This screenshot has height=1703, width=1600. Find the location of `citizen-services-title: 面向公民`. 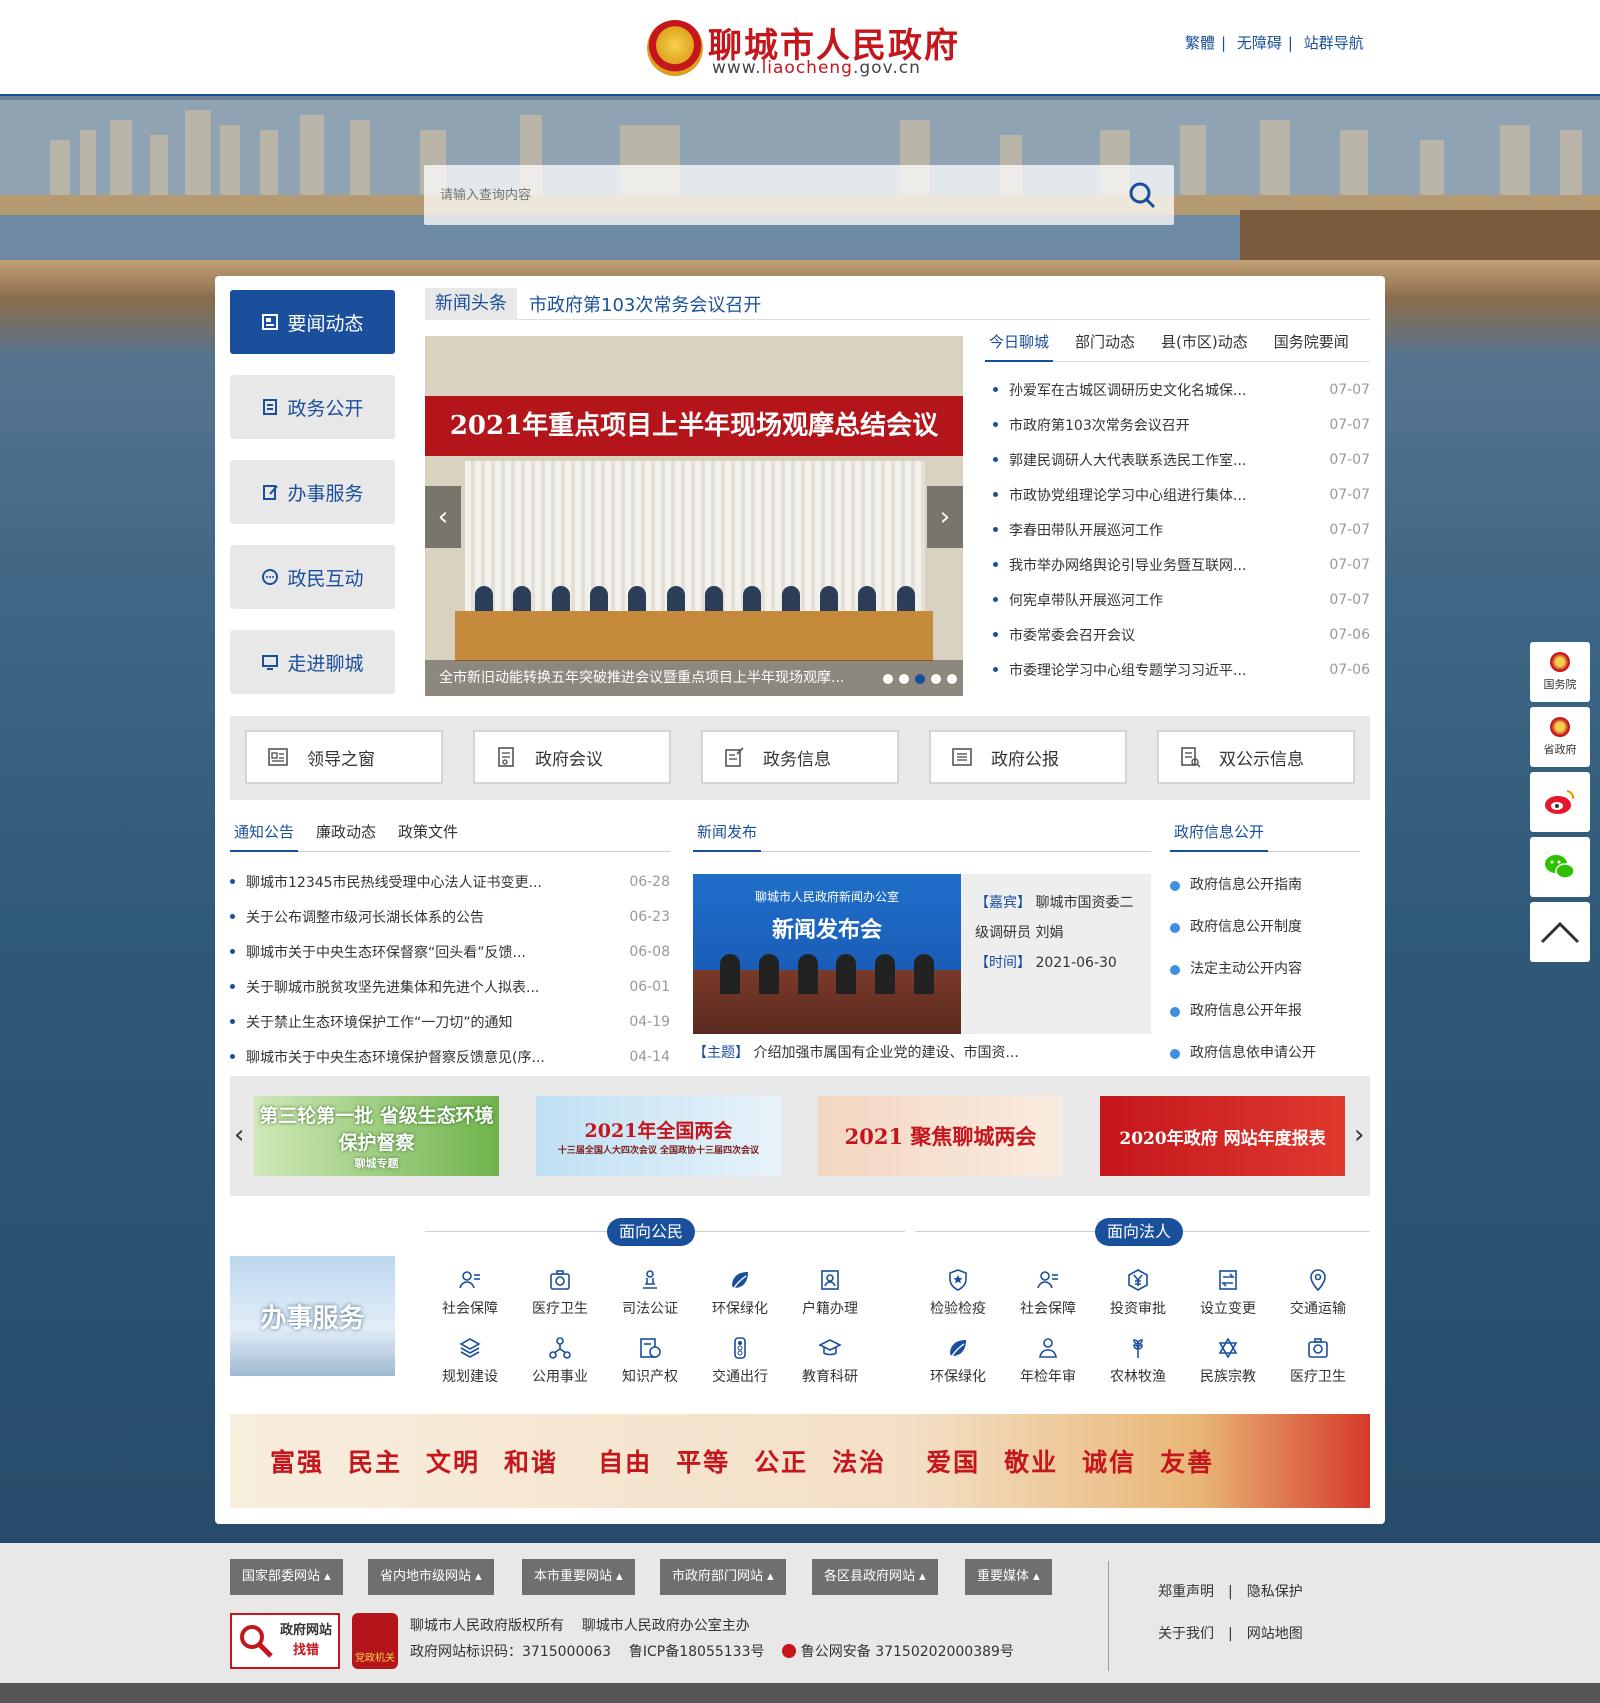

citizen-services-title: 面向公民 is located at coordinates (651, 1232).